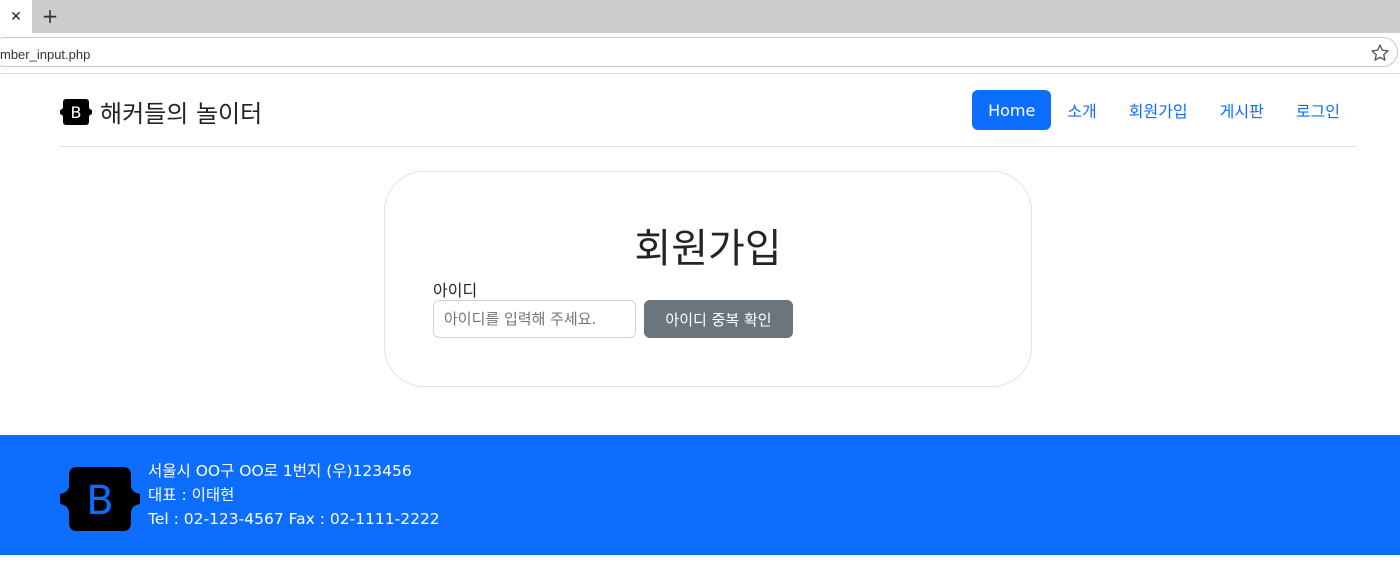 The image size is (1400, 587). I want to click on id-label: 아이디, so click(455, 290).